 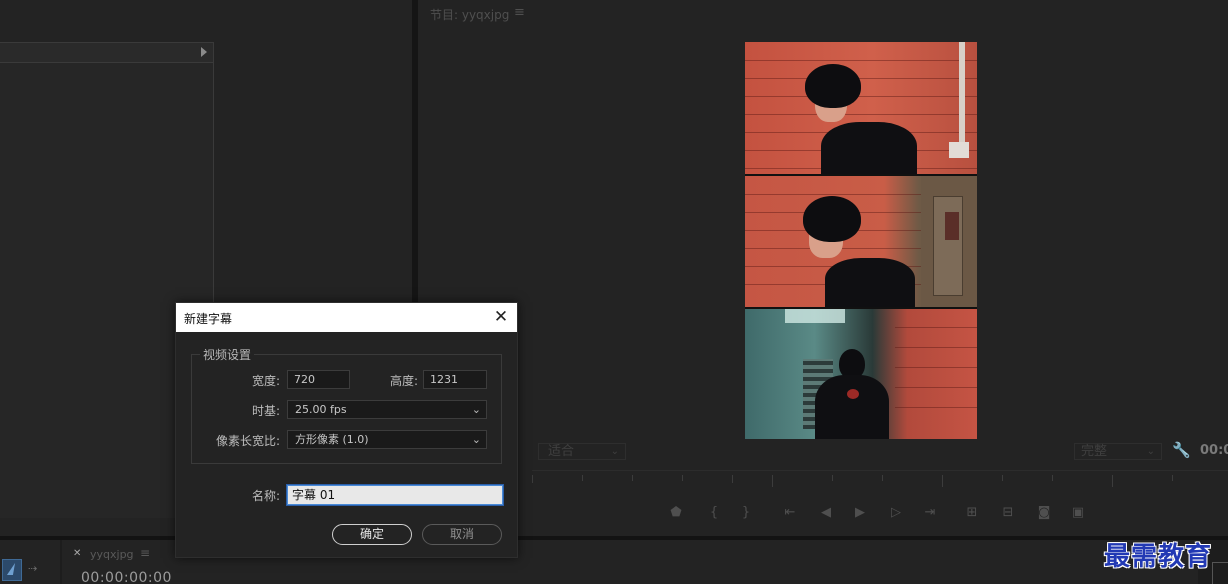 What do you see at coordinates (455, 379) in the screenshot?
I see `height-field: 1231` at bounding box center [455, 379].